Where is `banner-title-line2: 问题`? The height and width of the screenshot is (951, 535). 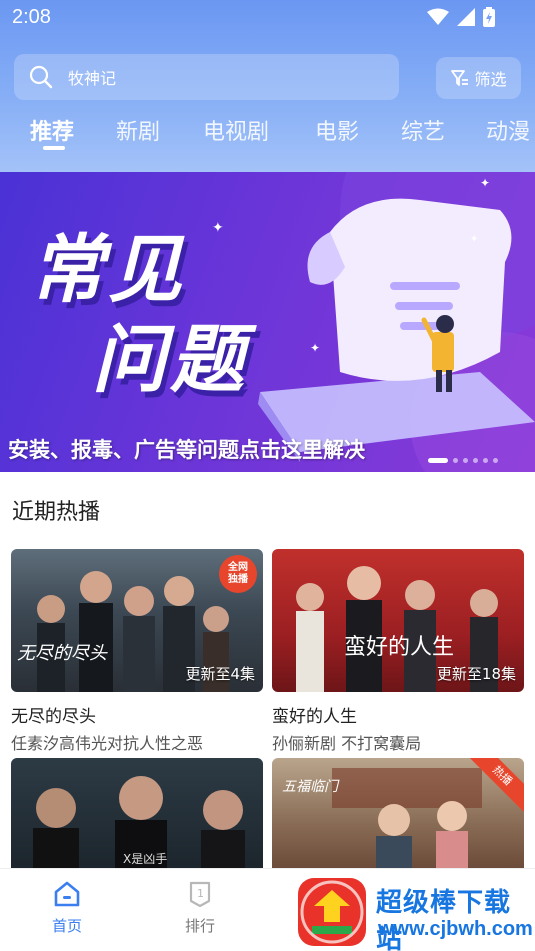
banner-title-line2: 问题 is located at coordinates (170, 360).